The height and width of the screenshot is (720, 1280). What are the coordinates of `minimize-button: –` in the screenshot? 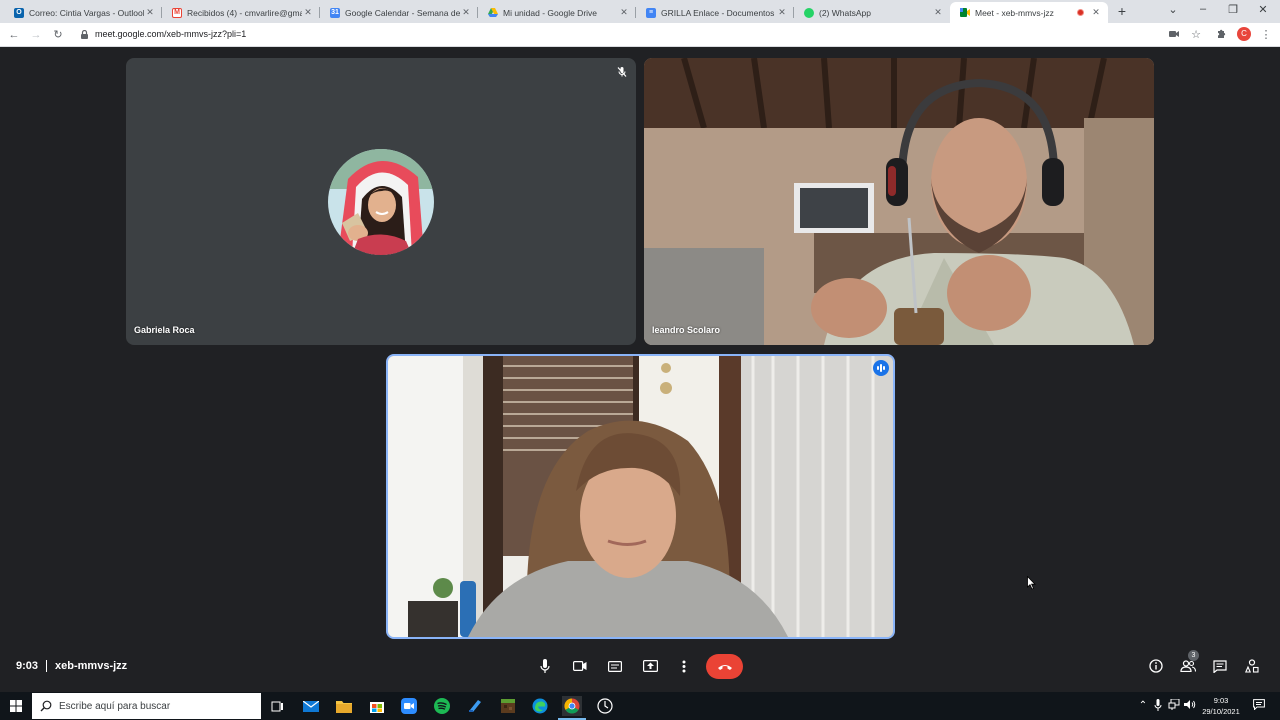 It's located at (1203, 9).